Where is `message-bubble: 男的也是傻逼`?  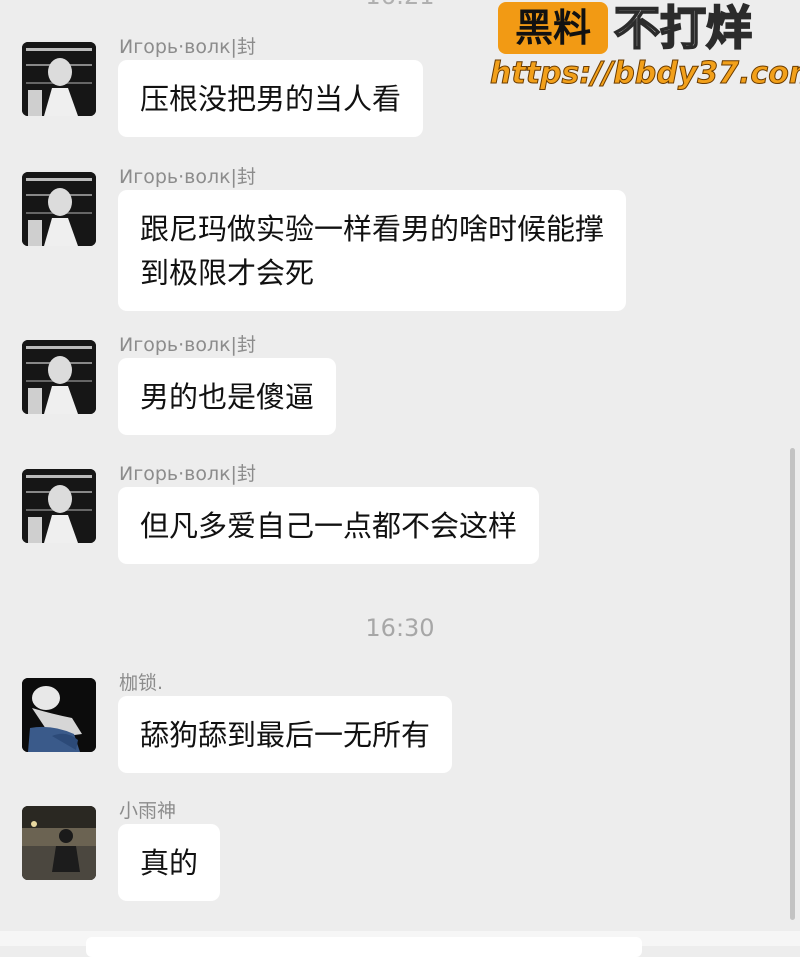
message-bubble: 男的也是傻逼 is located at coordinates (227, 396).